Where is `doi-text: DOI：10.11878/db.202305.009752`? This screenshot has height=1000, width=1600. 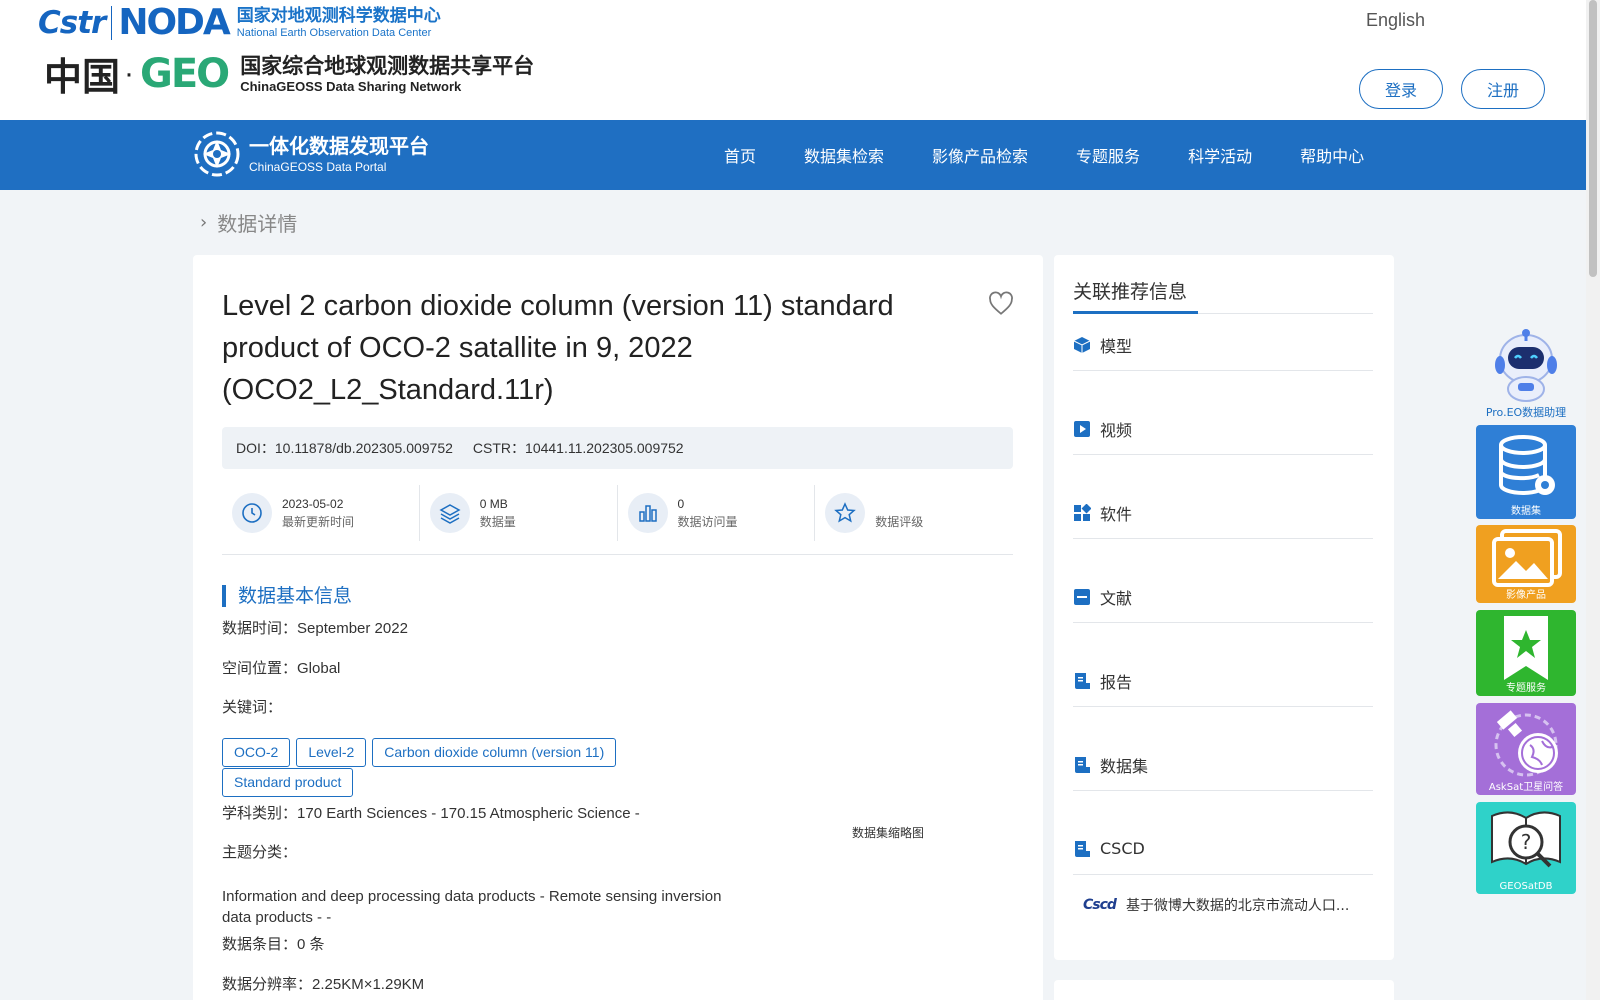 doi-text: DOI：10.11878/db.202305.009752 is located at coordinates (344, 448).